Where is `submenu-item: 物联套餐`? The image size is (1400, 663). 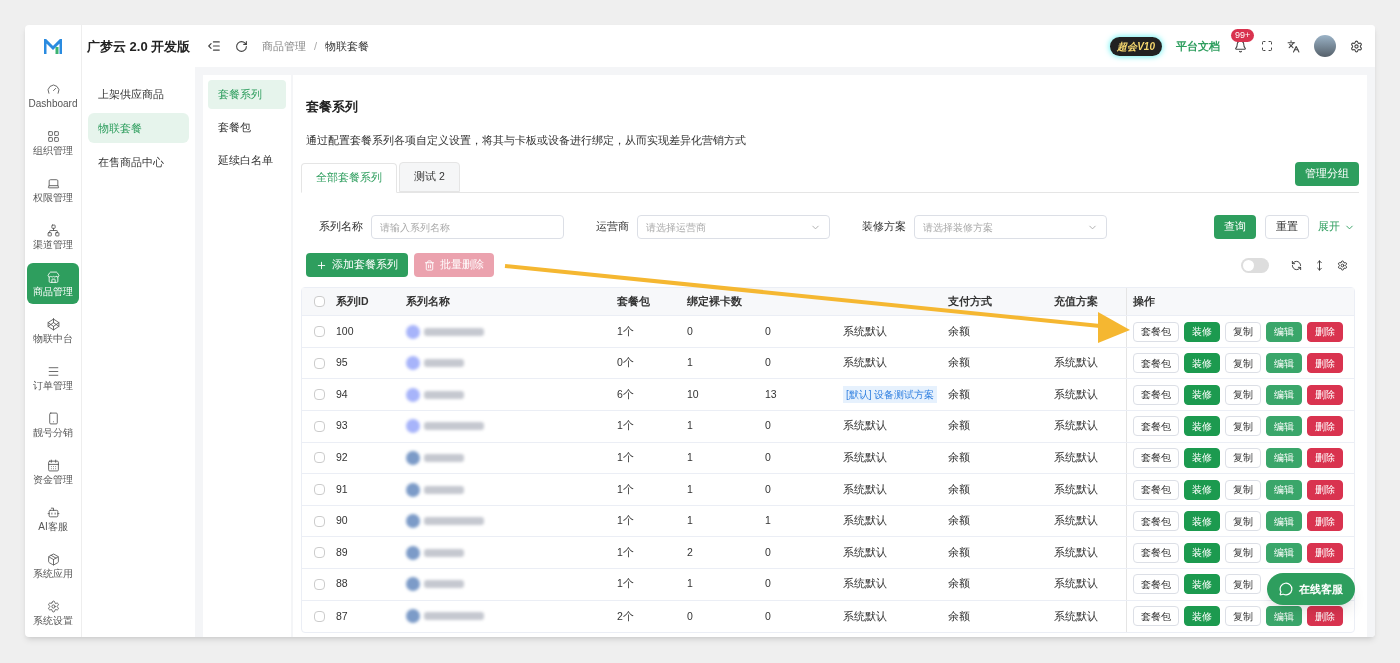
submenu-item: 物联套餐 is located at coordinates (138, 128).